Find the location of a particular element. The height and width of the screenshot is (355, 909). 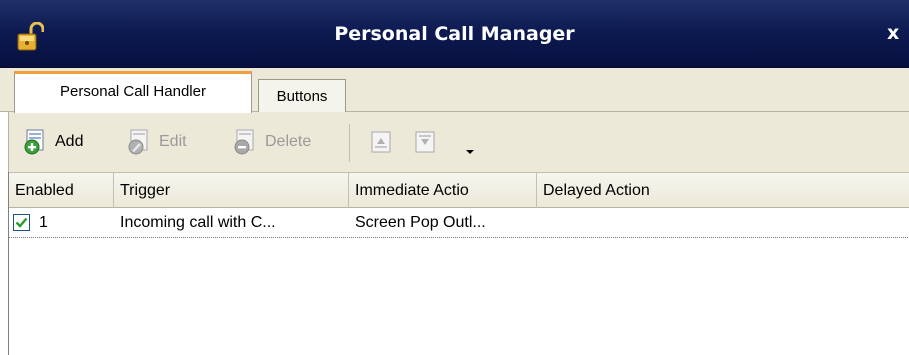

edit-button-label: Edit is located at coordinates (173, 141).